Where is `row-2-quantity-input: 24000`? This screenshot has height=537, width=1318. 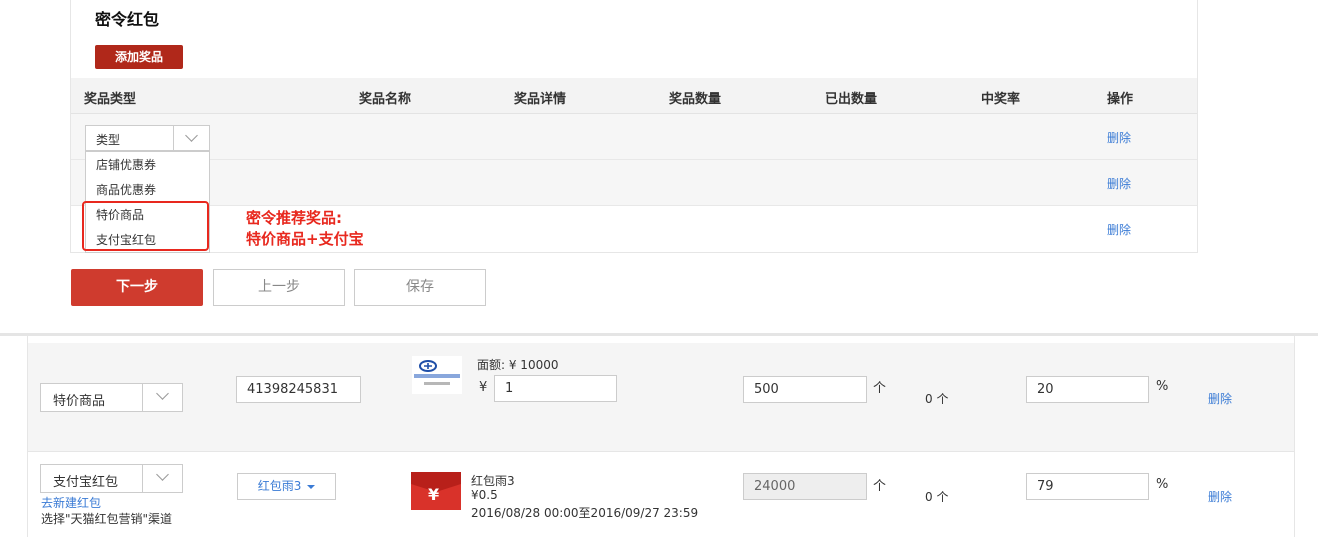
row-2-quantity-input: 24000 is located at coordinates (805, 486).